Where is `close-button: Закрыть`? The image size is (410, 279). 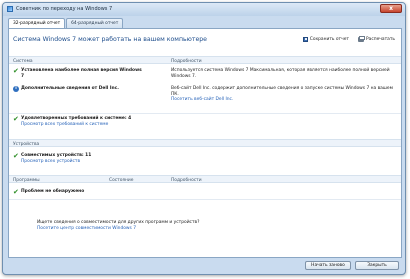
close-button: Закрыть is located at coordinates (377, 265).